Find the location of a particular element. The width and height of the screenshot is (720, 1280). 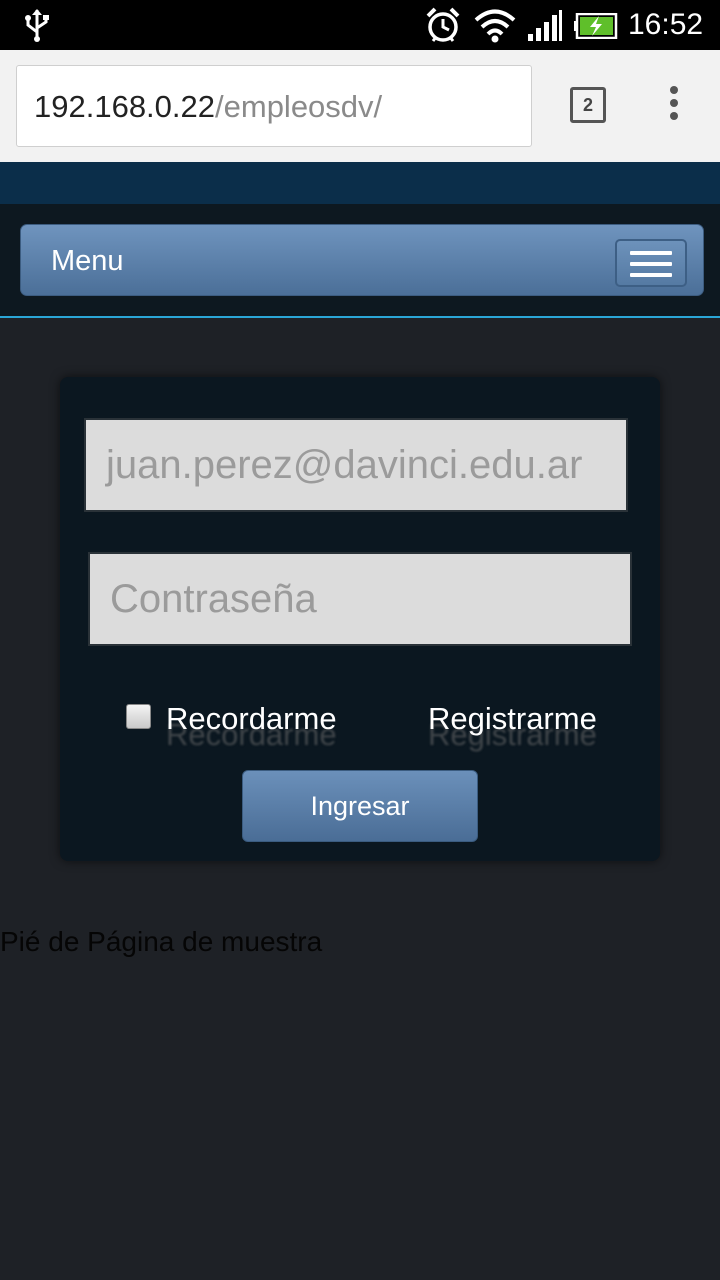

email-placeholder: juan.perez@davinci.edu.ar is located at coordinates (344, 465).